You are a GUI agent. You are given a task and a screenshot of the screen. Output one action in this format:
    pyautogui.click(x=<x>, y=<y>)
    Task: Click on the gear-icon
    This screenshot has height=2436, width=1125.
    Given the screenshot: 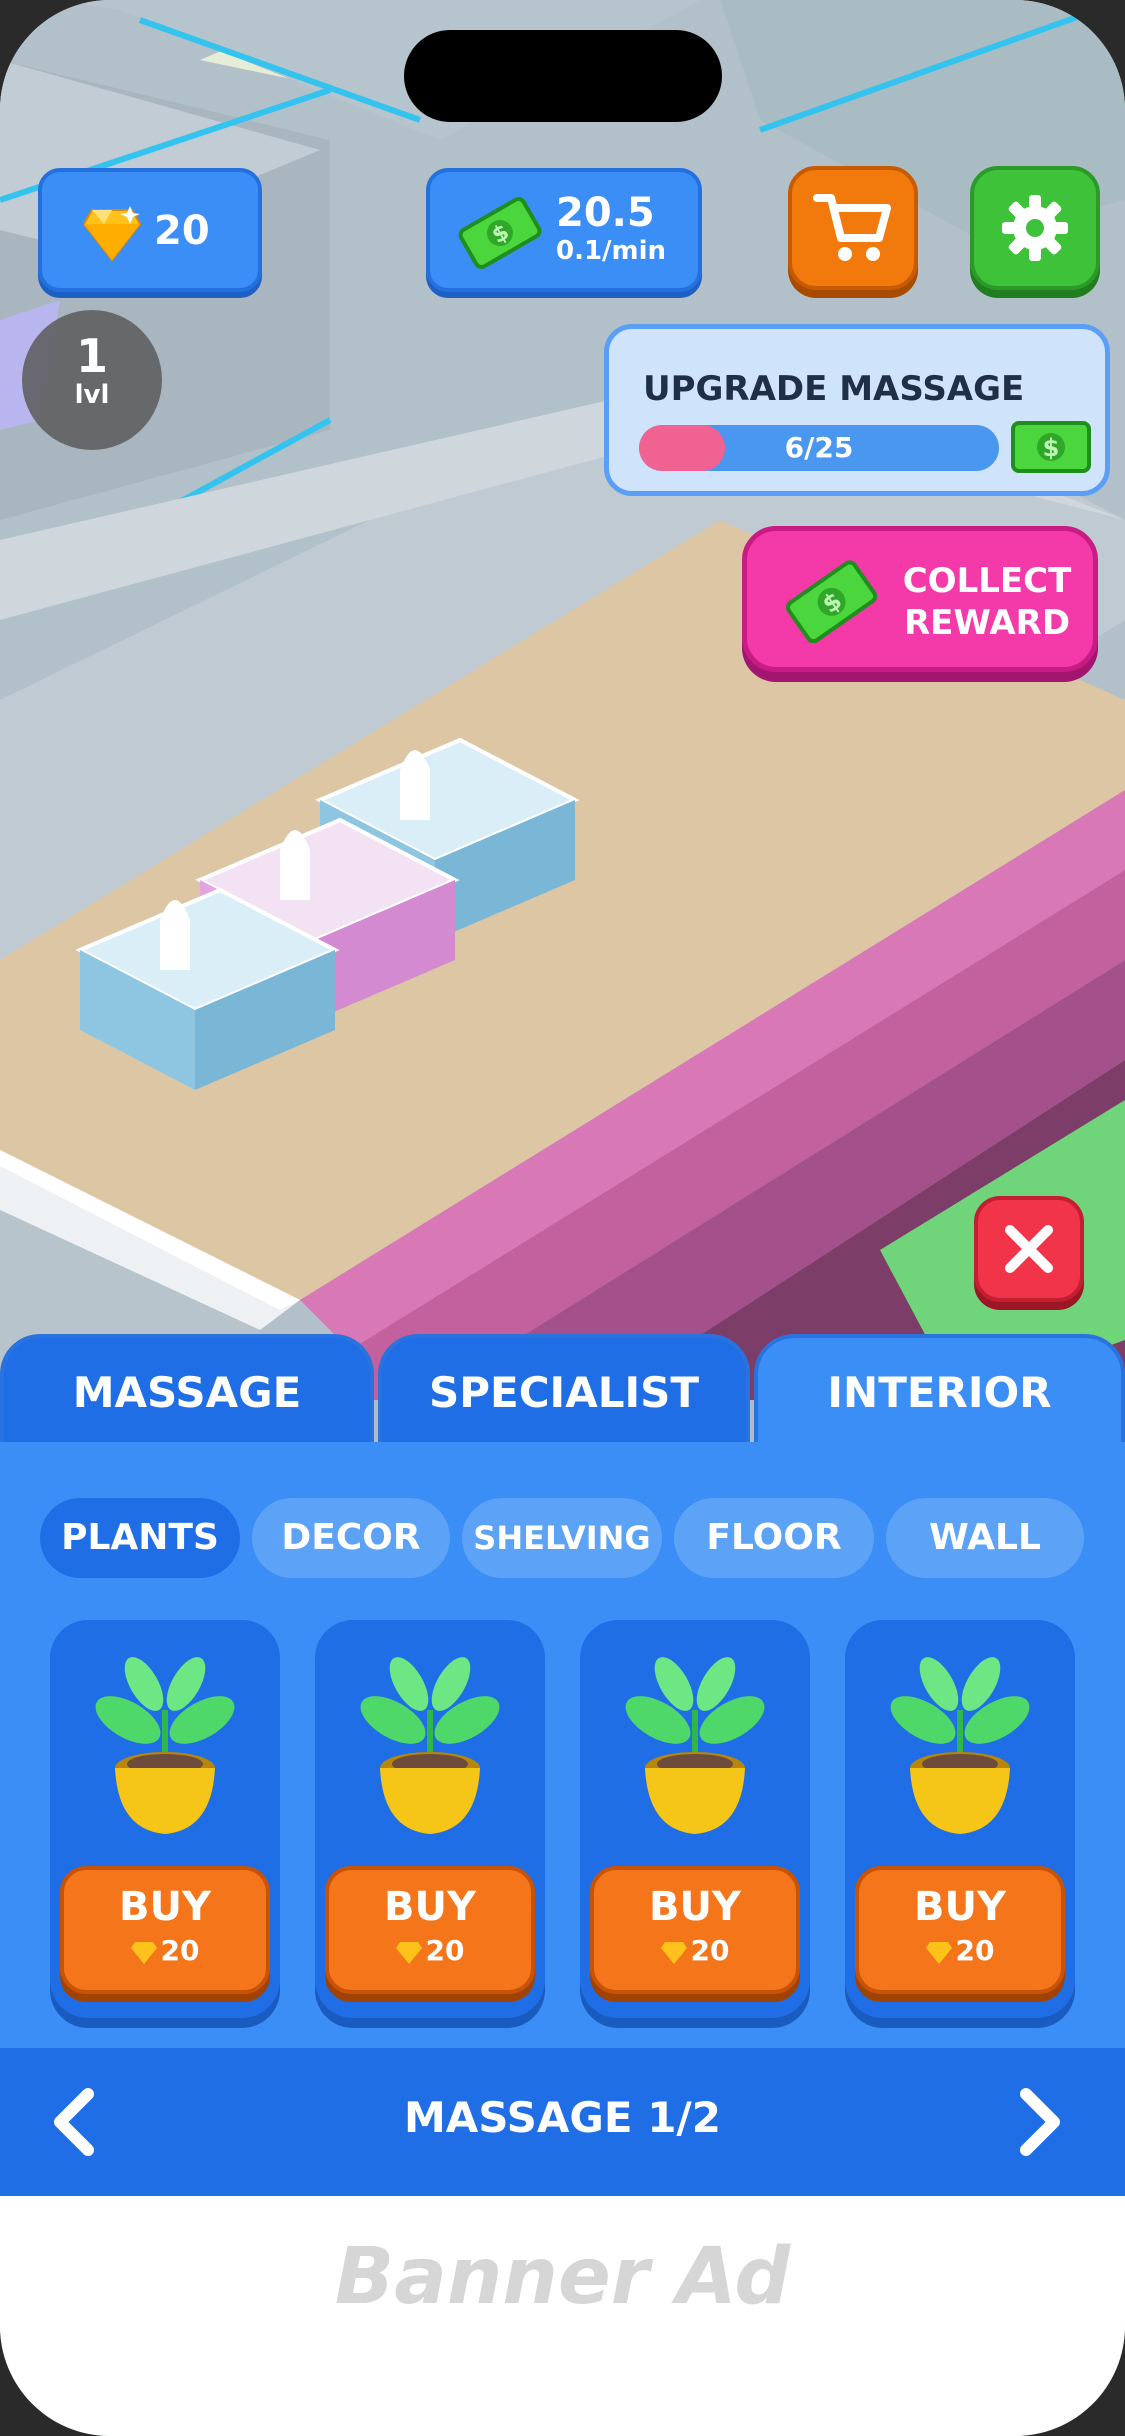 What is the action you would take?
    pyautogui.click(x=1035, y=228)
    